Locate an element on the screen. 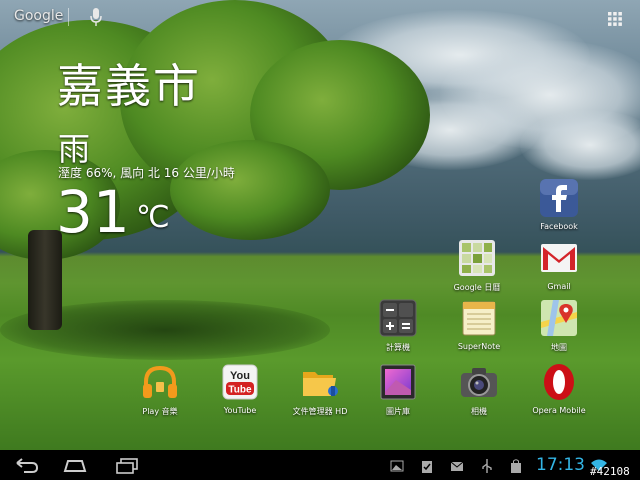  home-icon is located at coordinates (75, 467).